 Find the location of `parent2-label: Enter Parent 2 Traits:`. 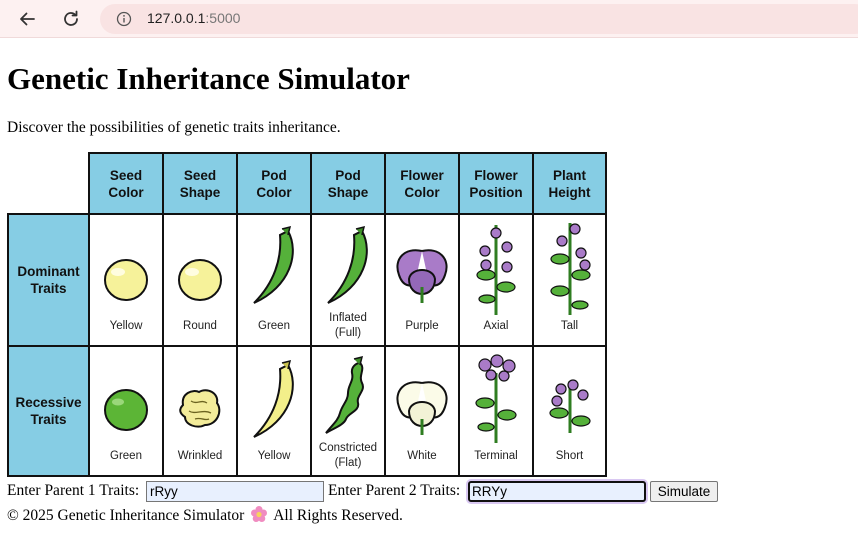

parent2-label: Enter Parent 2 Traits: is located at coordinates (394, 490).